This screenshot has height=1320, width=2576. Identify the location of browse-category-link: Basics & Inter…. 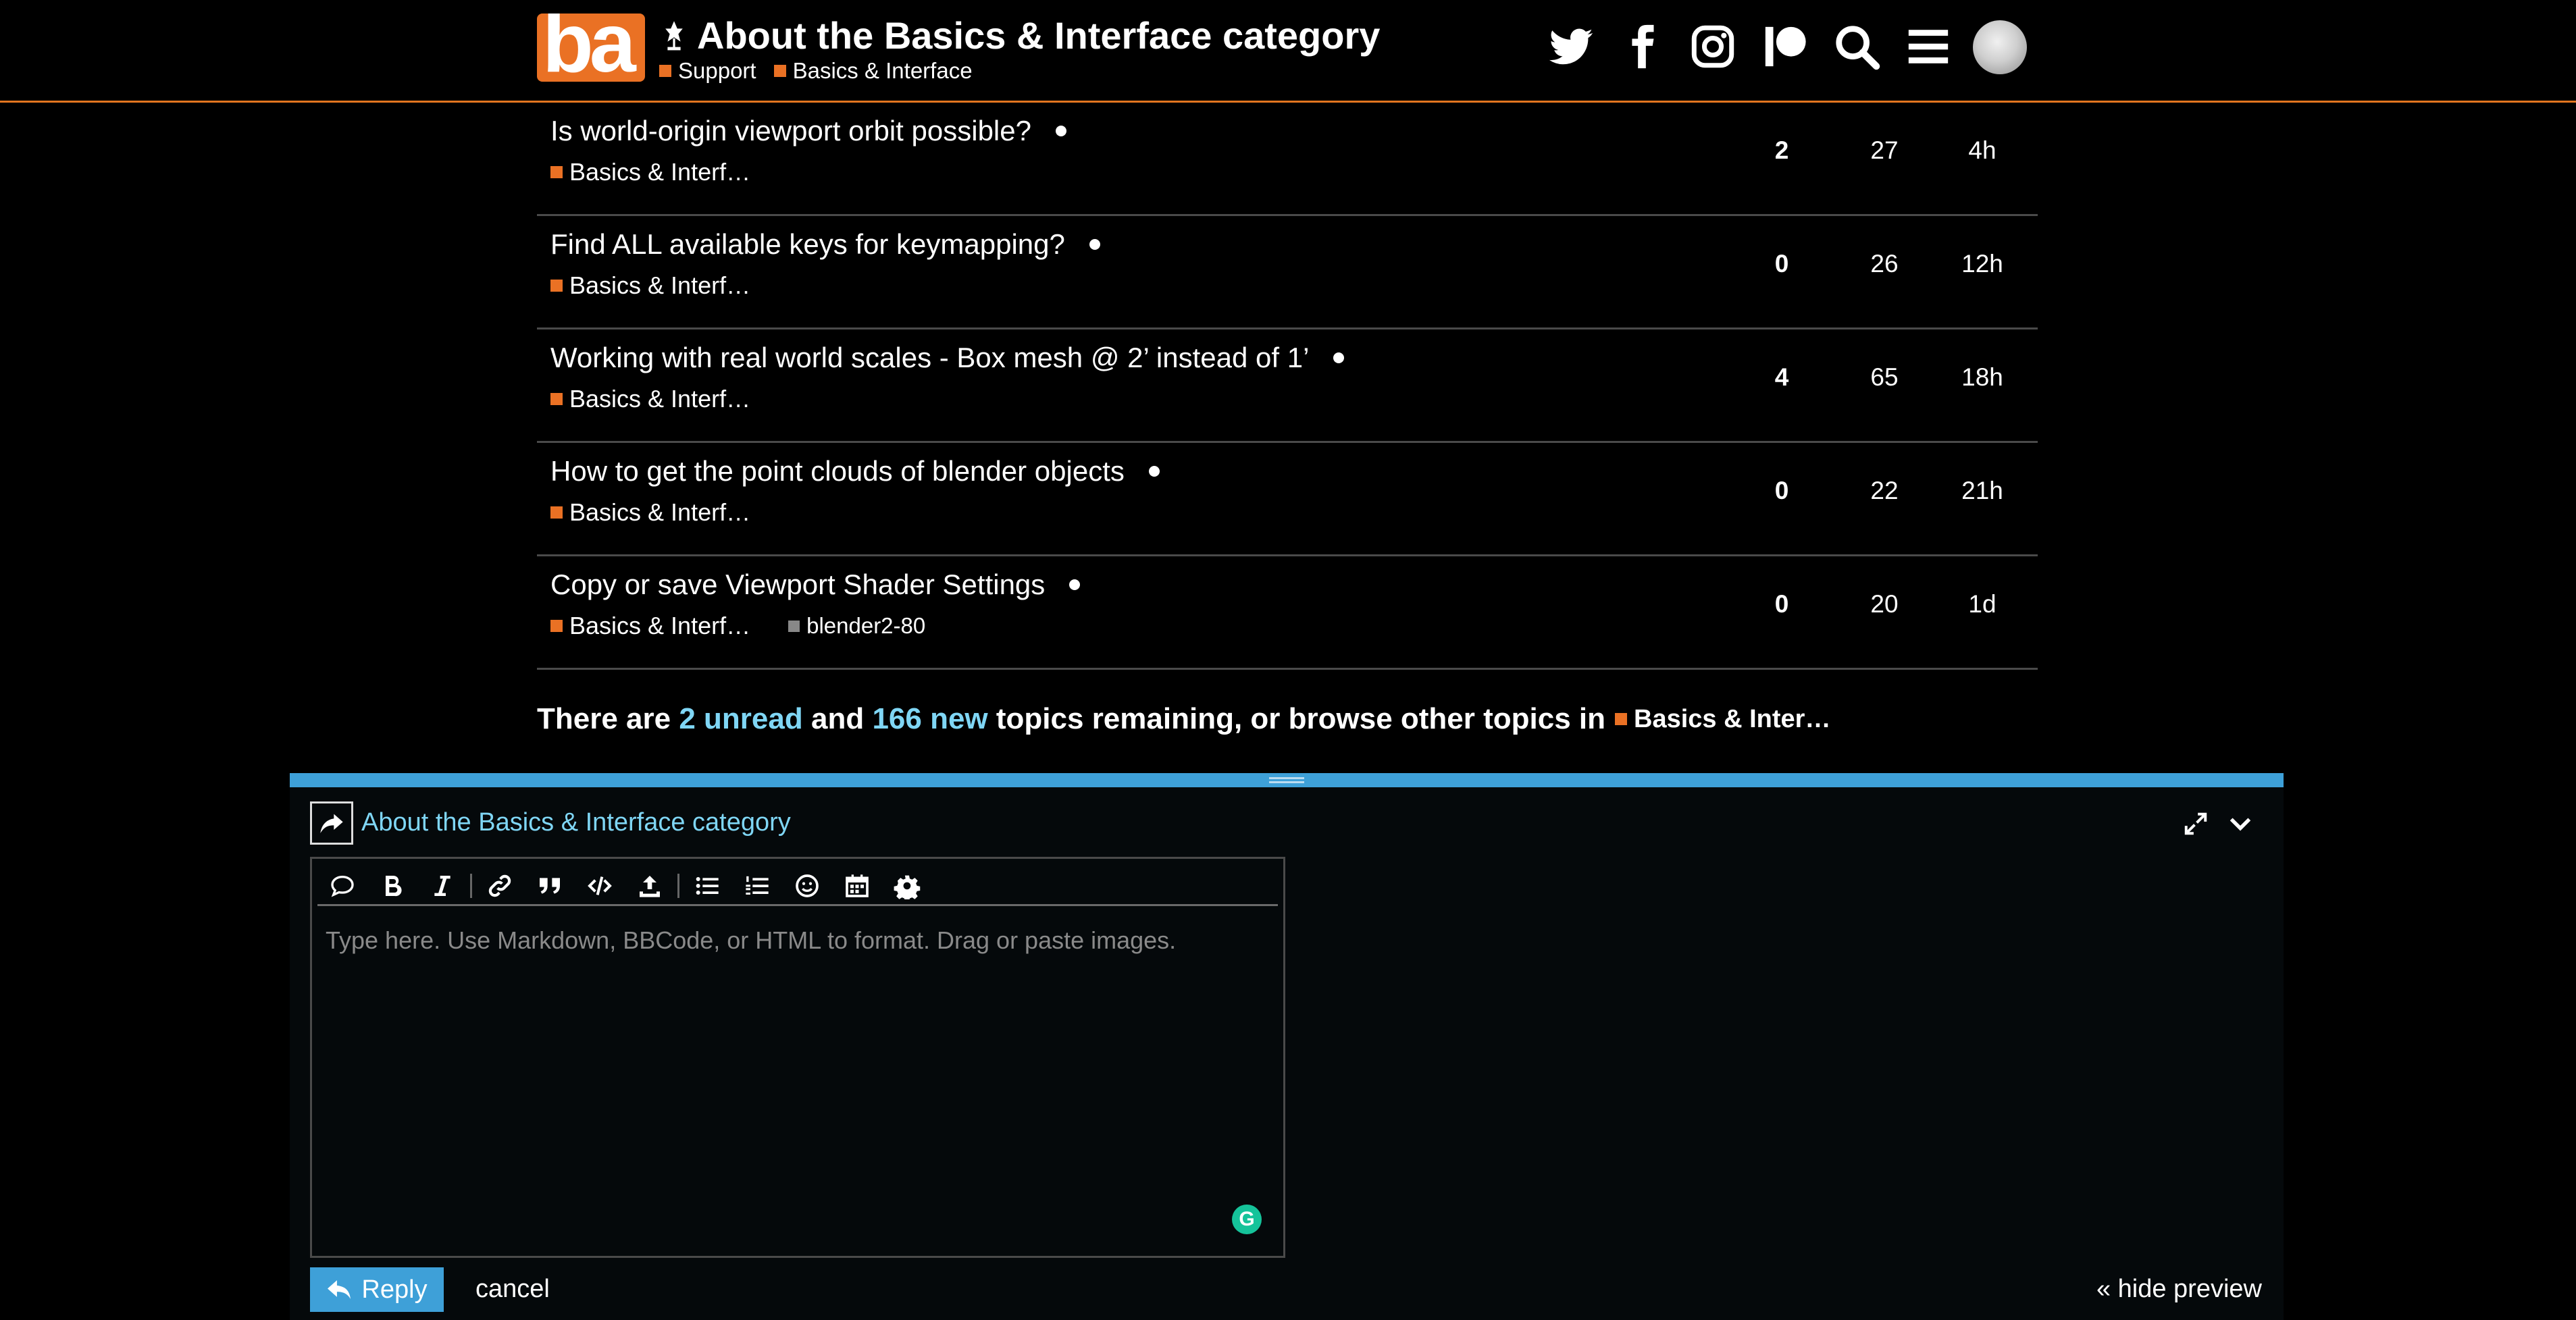
(1722, 719).